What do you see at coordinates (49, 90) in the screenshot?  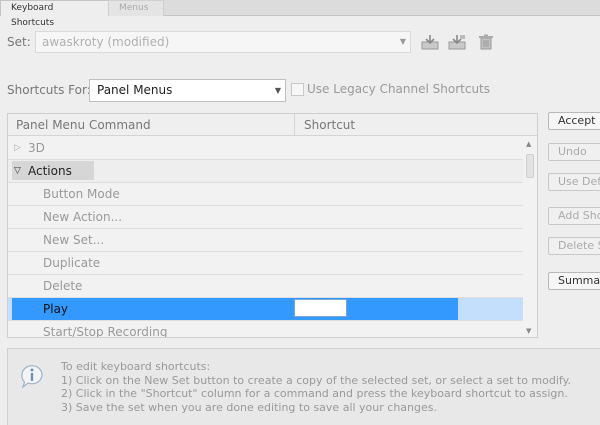 I see `shortcuts-for-label: Shortcuts For:` at bounding box center [49, 90].